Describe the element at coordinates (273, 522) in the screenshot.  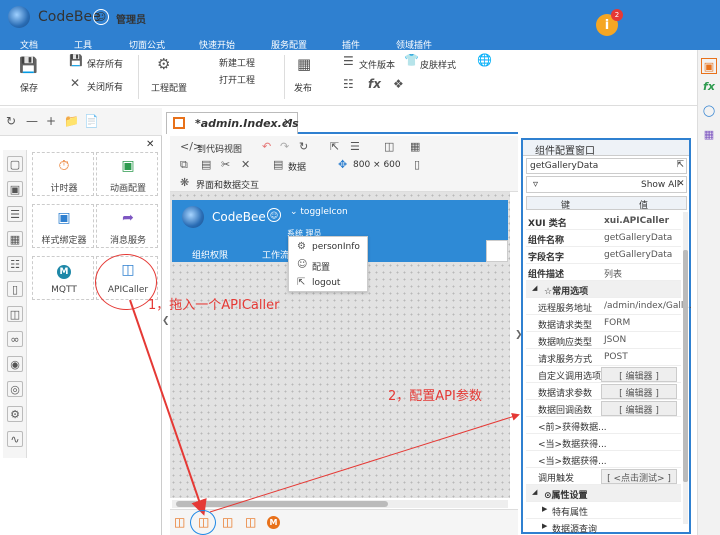
I see `mqtt-icon: M` at that location.